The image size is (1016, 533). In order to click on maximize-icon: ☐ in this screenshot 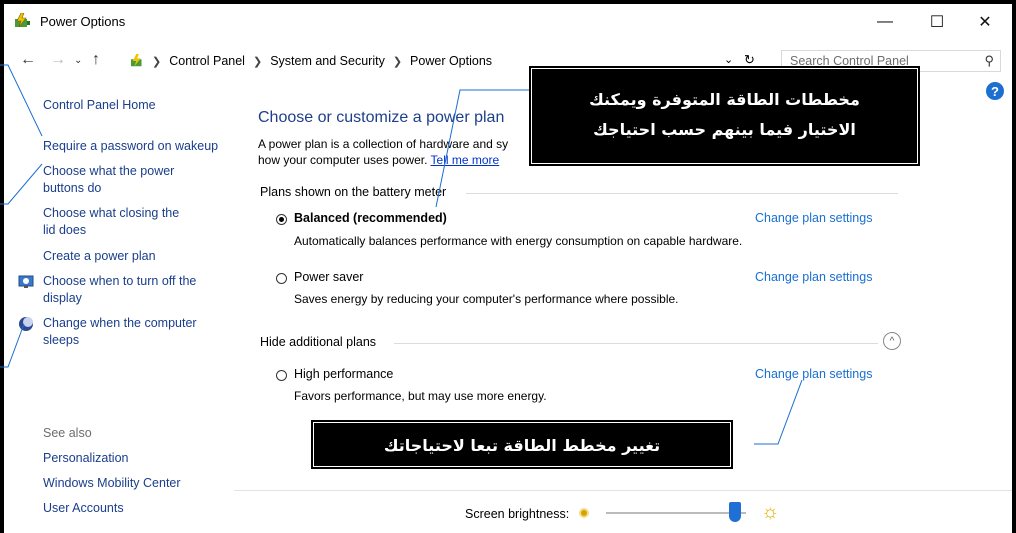, I will do `click(937, 22)`.